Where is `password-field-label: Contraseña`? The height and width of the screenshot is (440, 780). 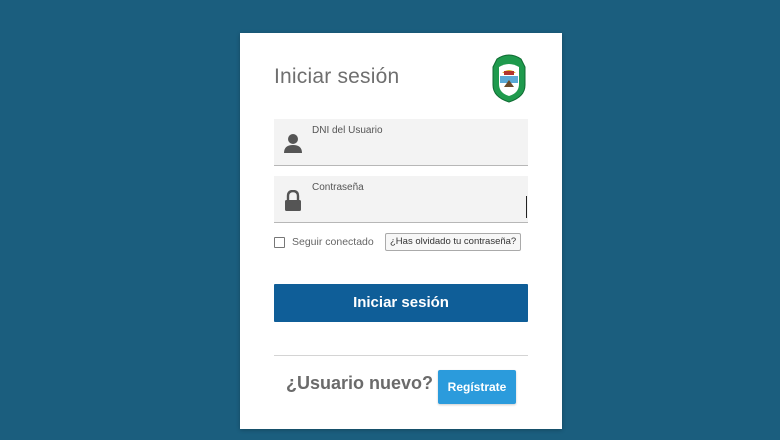 password-field-label: Contraseña is located at coordinates (338, 187).